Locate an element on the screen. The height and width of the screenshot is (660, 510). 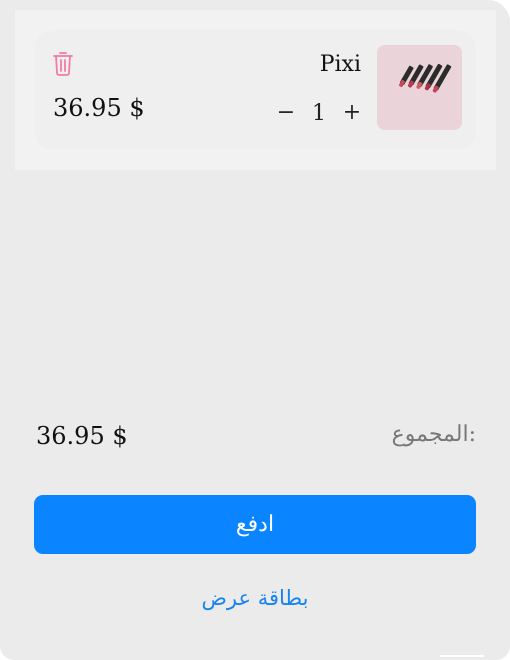
total-row: 36.95 $ المجموع: is located at coordinates (256, 440).